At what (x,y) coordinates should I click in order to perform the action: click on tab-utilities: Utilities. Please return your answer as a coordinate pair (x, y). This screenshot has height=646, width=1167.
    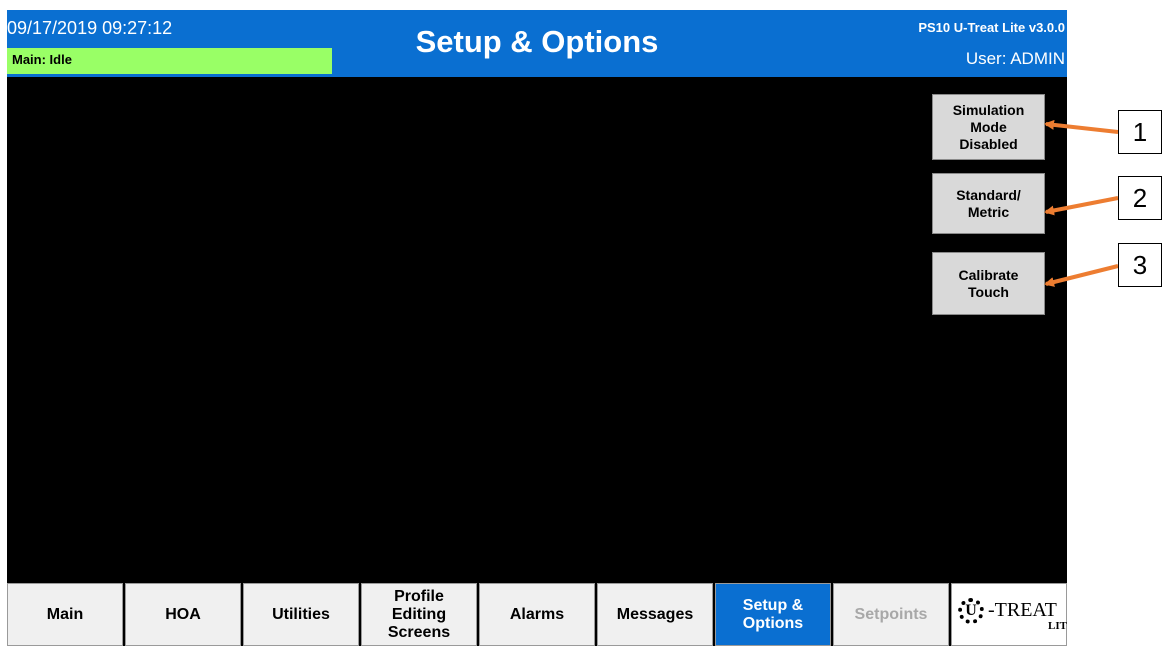
    Looking at the image, I should click on (301, 614).